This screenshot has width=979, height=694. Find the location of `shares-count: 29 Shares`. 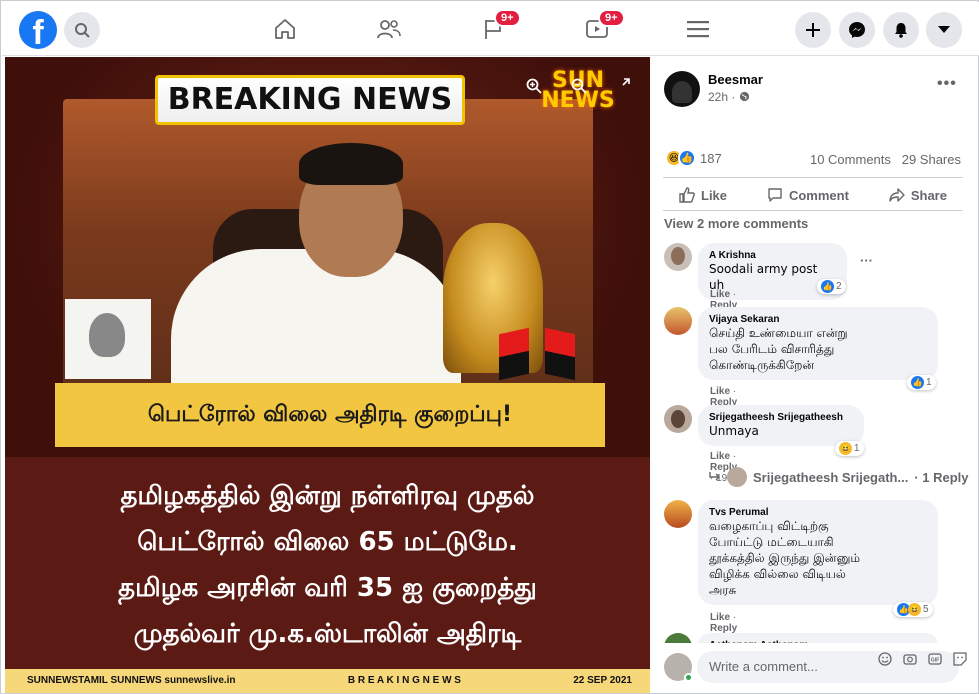

shares-count: 29 Shares is located at coordinates (931, 159).